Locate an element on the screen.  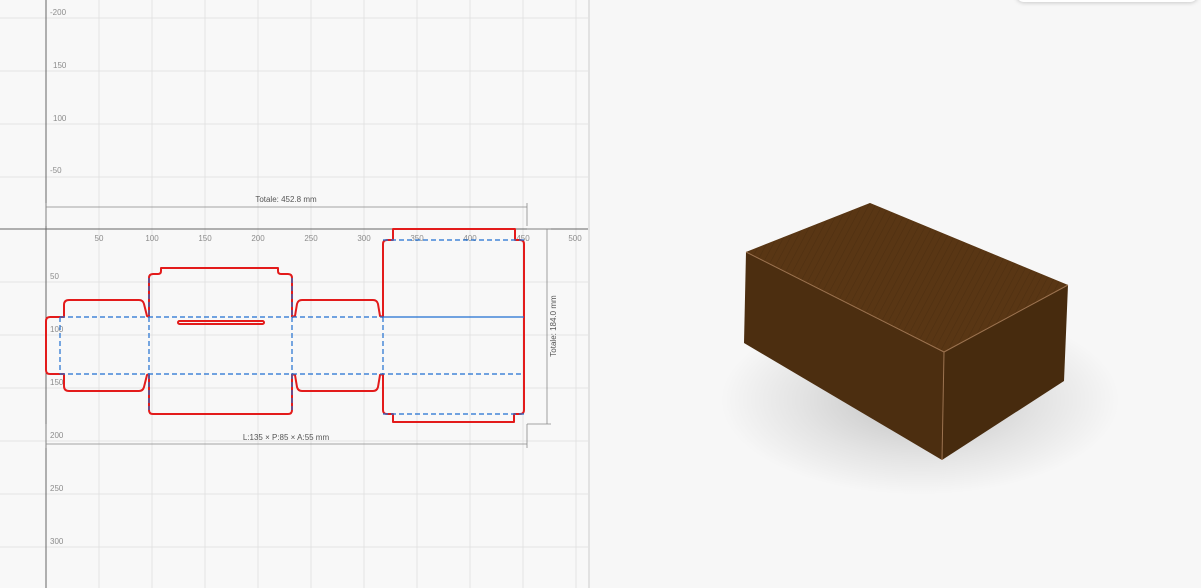
total-width-dimension is located at coordinates (286, 214).